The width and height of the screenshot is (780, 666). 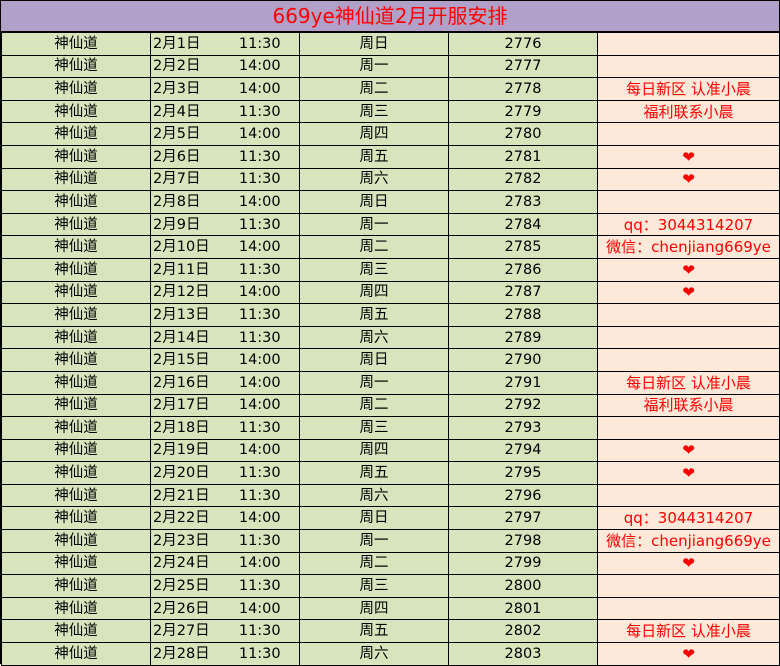 I want to click on server-number-cell: 2785, so click(x=523, y=247).